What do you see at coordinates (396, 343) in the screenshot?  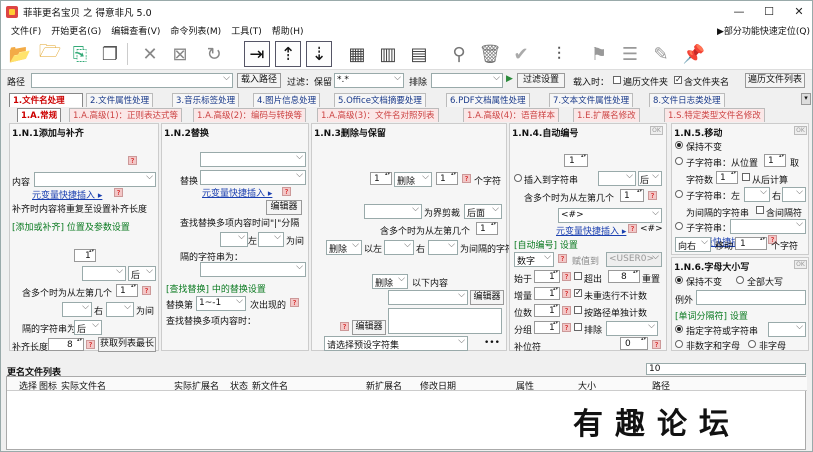 I see `preset-select: 请选择预设字符集` at bounding box center [396, 343].